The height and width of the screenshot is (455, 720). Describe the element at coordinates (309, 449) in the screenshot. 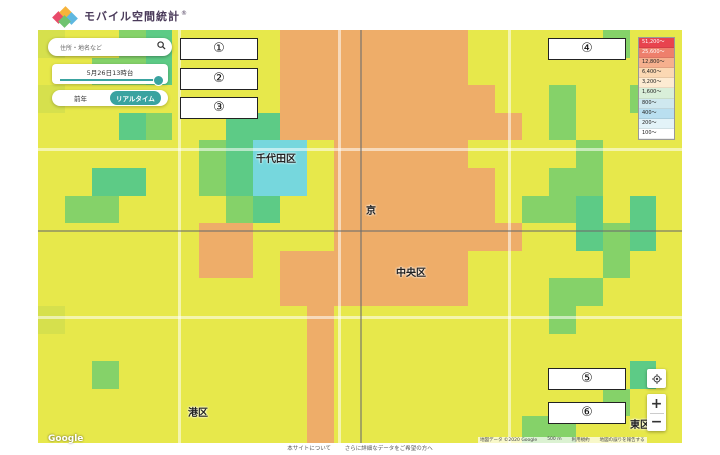

I see `about-link: 本サイトについて` at that location.